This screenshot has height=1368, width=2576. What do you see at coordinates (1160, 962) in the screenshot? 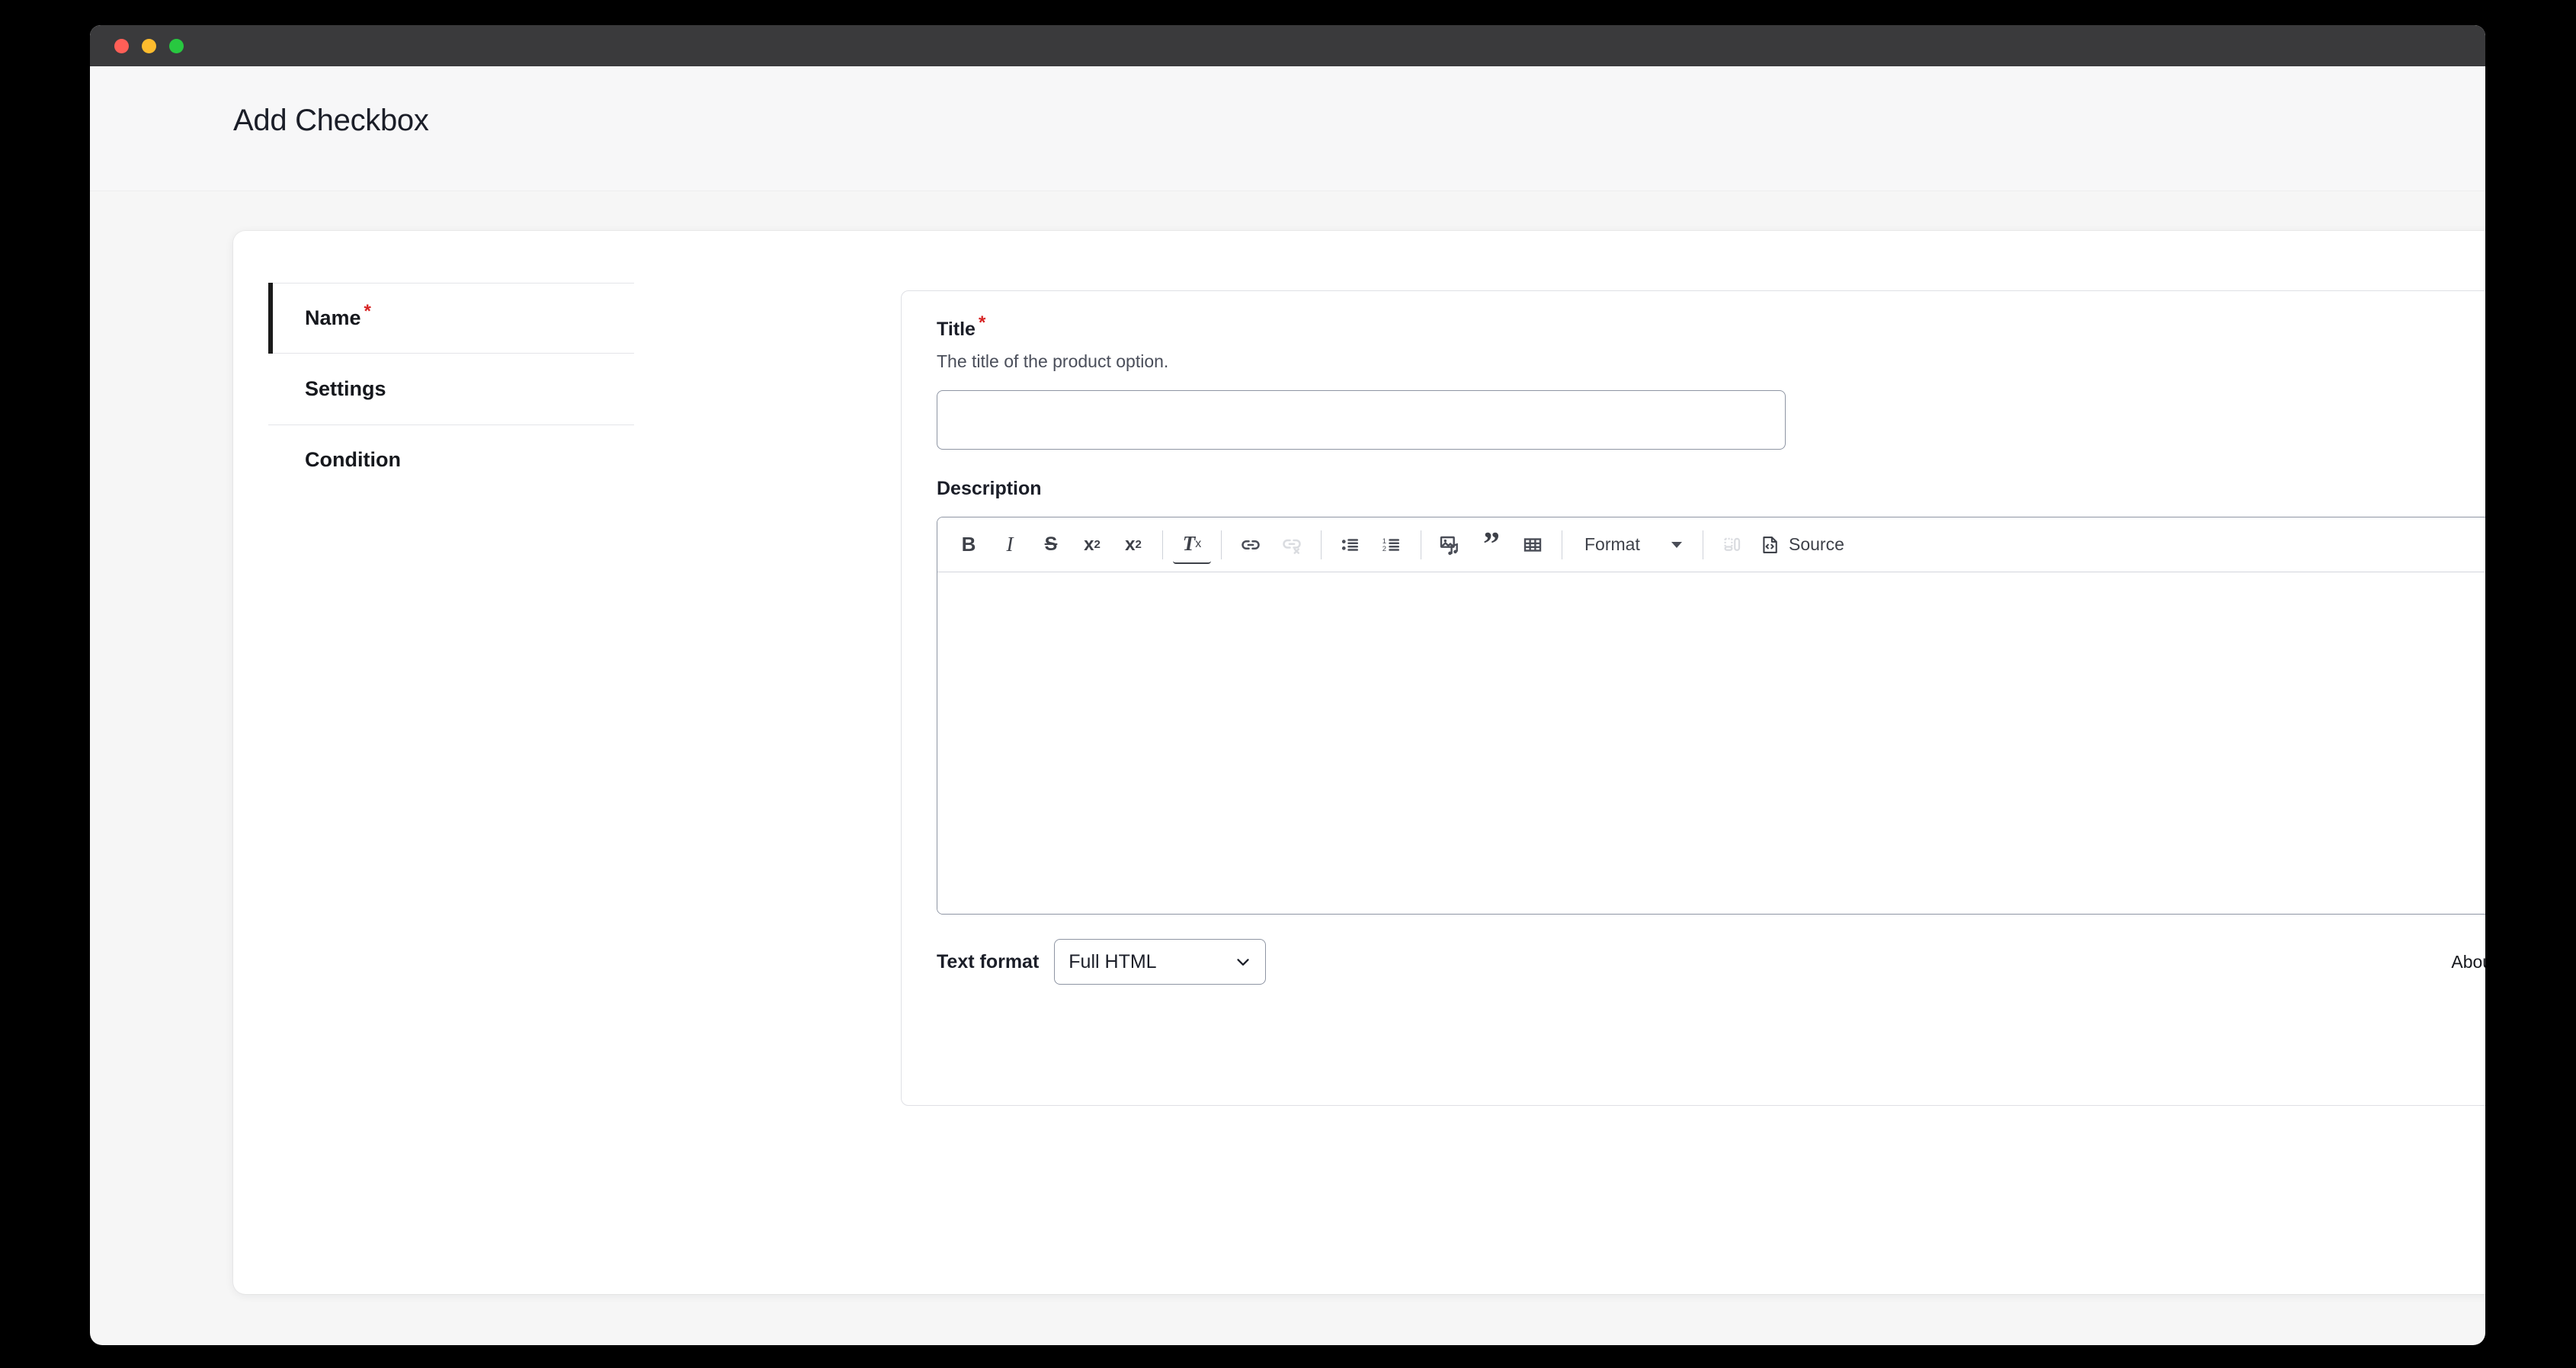
I see `text-format-select: Full HTML` at bounding box center [1160, 962].